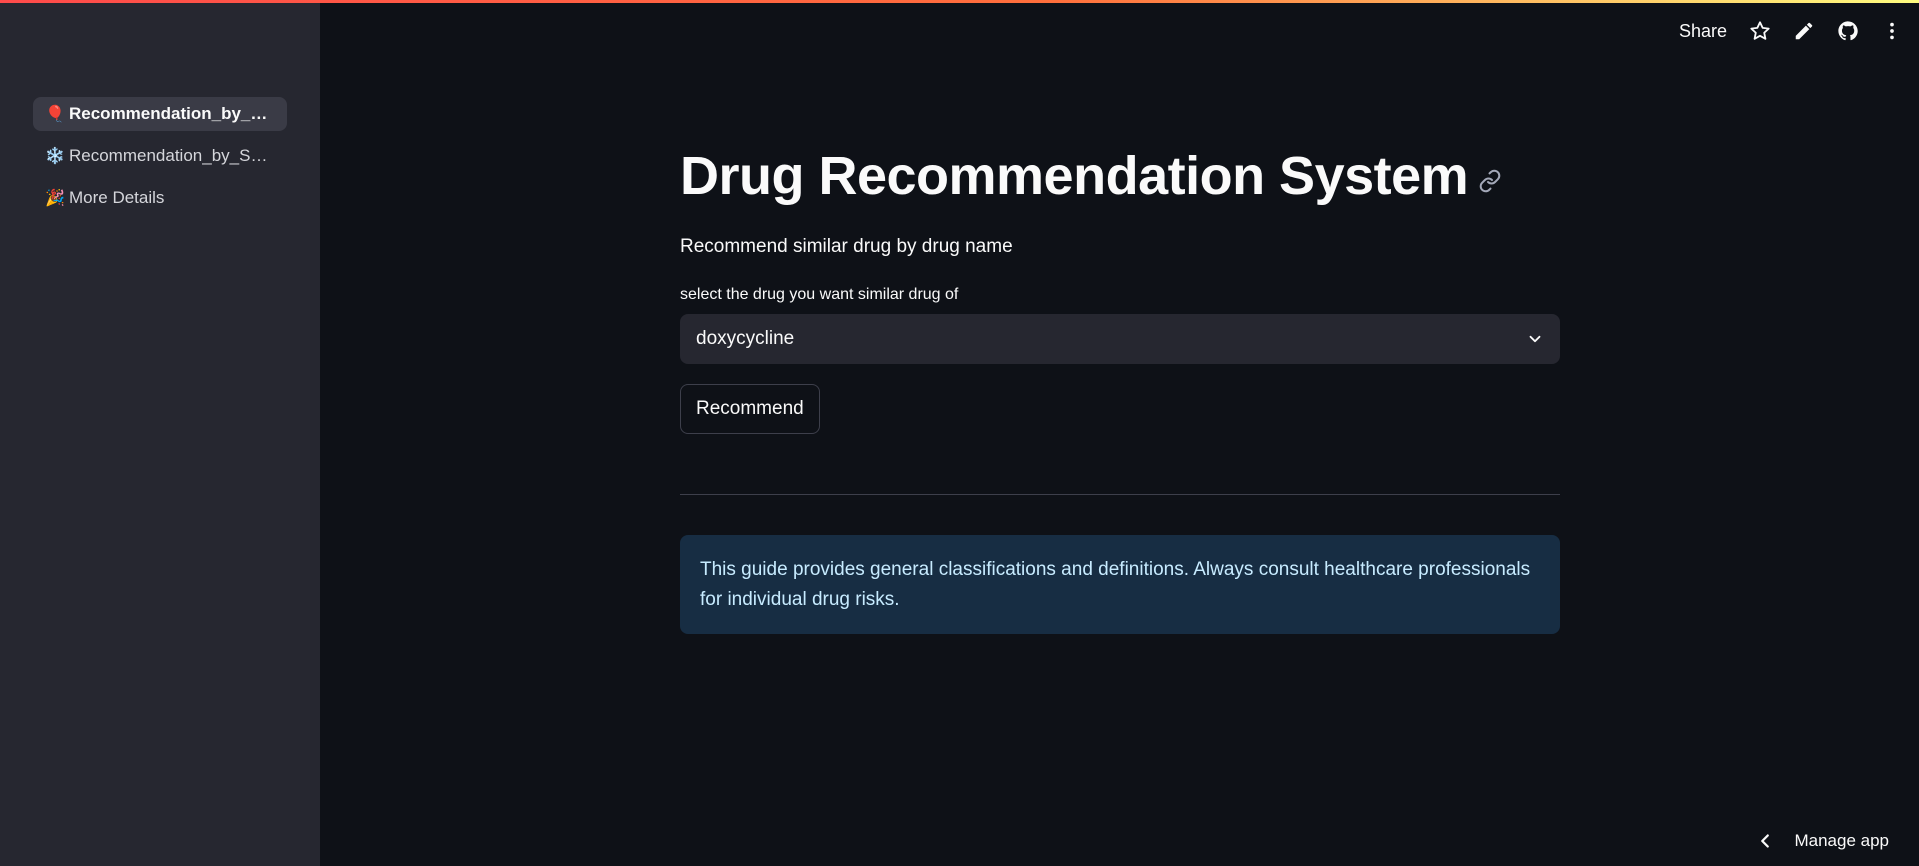 The width and height of the screenshot is (1919, 866). I want to click on balloon-icon: 🎈, so click(55, 114).